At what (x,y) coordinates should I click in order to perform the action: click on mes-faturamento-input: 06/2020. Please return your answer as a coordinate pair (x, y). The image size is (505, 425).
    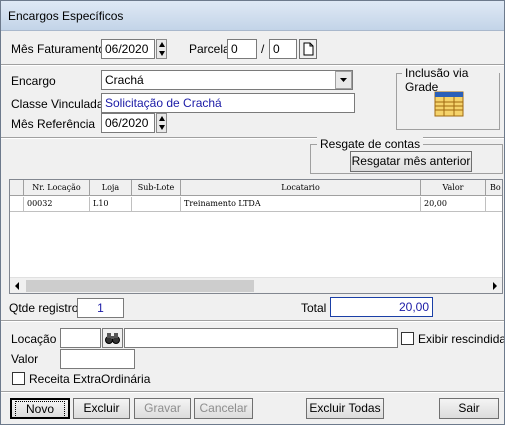
    Looking at the image, I should click on (128, 49).